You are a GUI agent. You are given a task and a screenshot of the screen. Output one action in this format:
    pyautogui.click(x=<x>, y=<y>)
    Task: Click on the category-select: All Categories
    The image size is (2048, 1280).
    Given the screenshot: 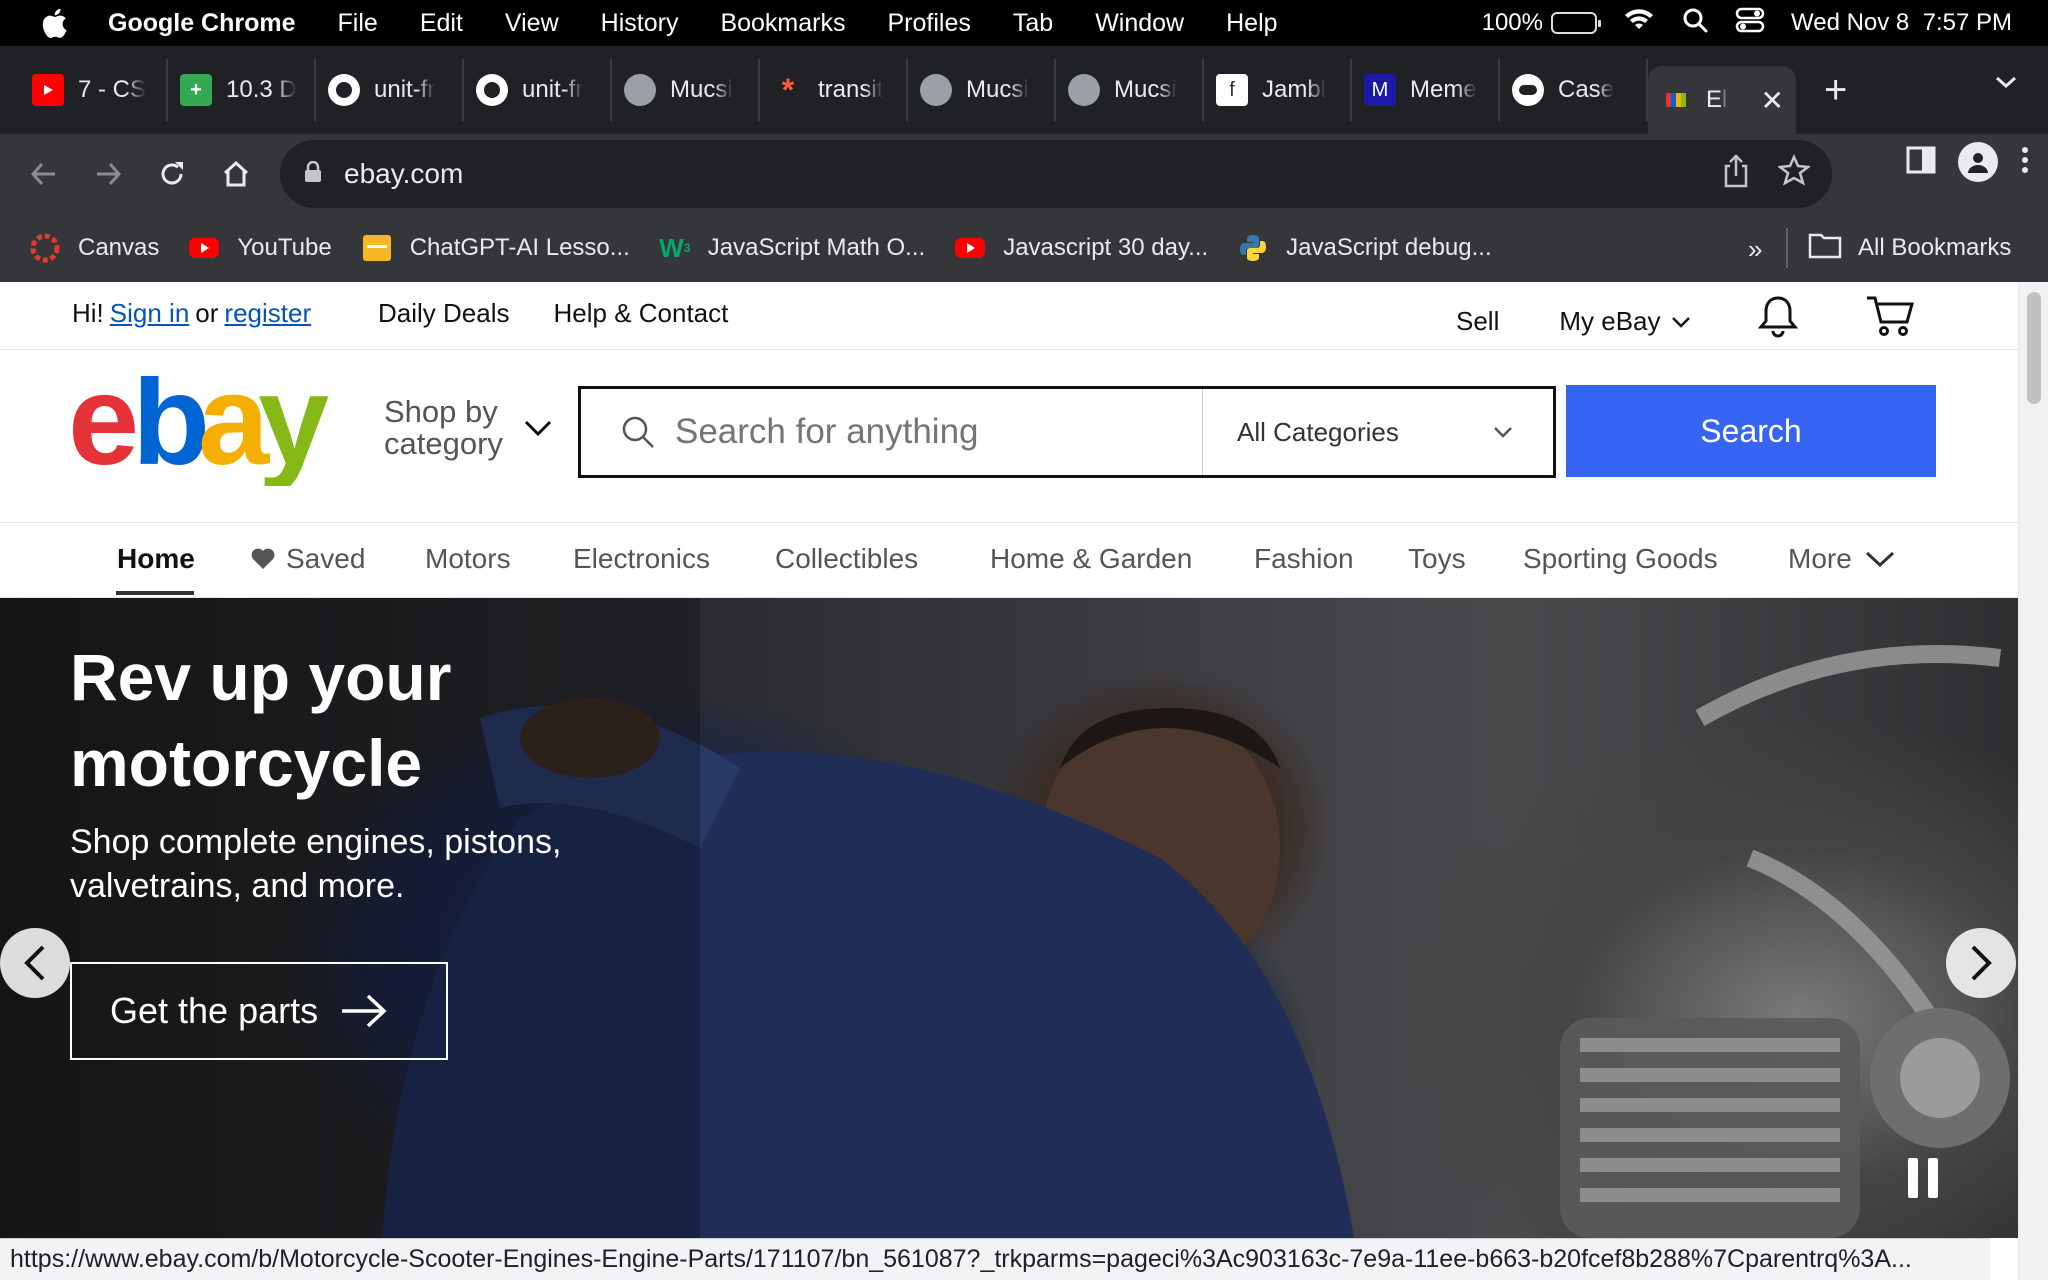 What is the action you would take?
    pyautogui.click(x=1377, y=432)
    